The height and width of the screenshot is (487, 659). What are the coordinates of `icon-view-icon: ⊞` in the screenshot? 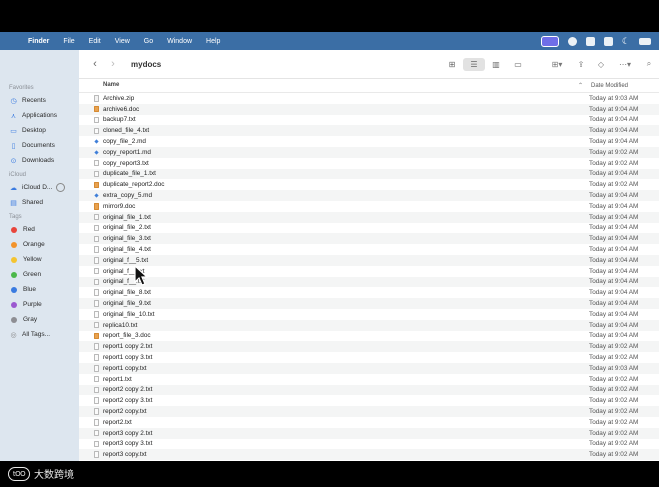 It's located at (452, 64).